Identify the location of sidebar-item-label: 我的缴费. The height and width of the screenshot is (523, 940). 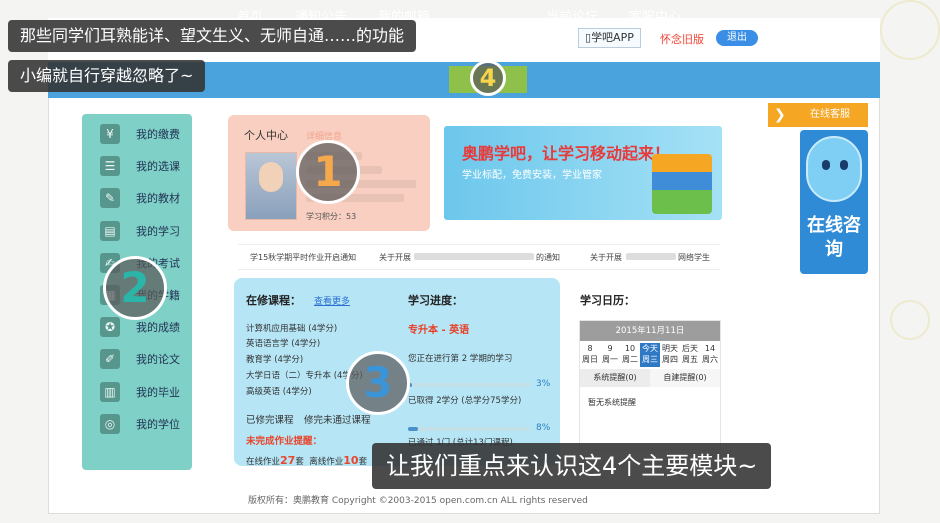
(158, 134).